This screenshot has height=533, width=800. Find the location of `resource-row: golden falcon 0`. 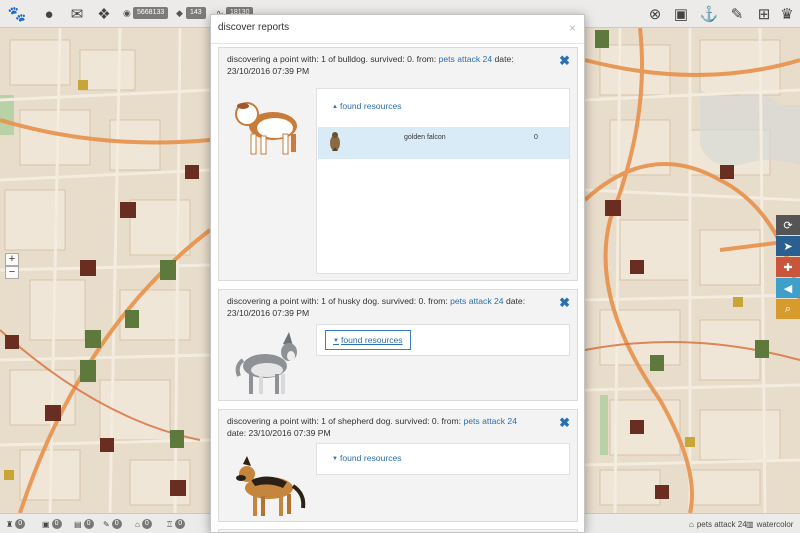

resource-row: golden falcon 0 is located at coordinates (443, 143).